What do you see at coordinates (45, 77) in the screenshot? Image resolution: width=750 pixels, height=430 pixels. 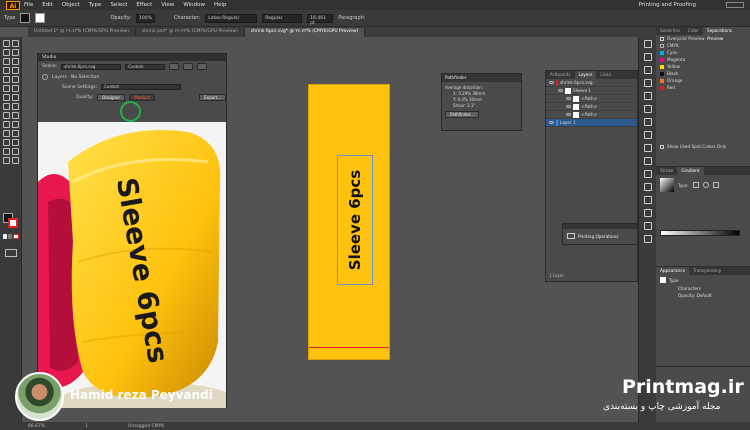 I see `target-icon` at bounding box center [45, 77].